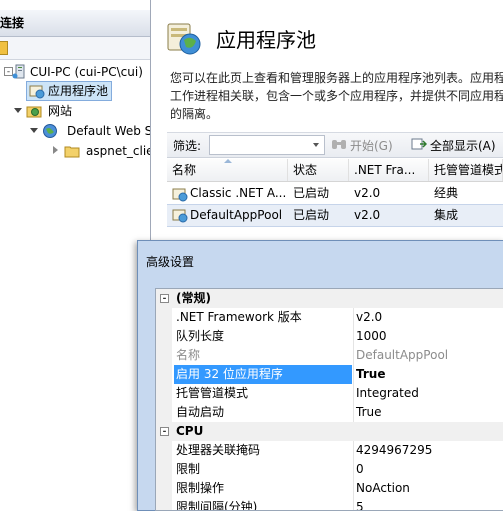 Image resolution: width=503 pixels, height=511 pixels. Describe the element at coordinates (76, 72) in the screenshot. I see `tree-node-server: - CUI-PC (cui-PC\cui)` at that location.